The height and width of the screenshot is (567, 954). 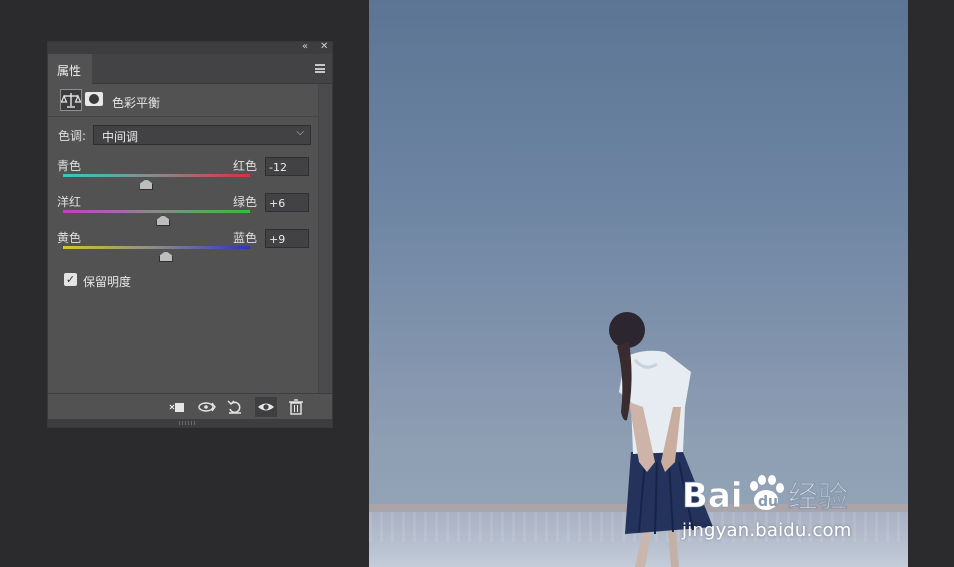 What do you see at coordinates (300, 132) in the screenshot?
I see `chevron-down-icon: ⌵` at bounding box center [300, 132].